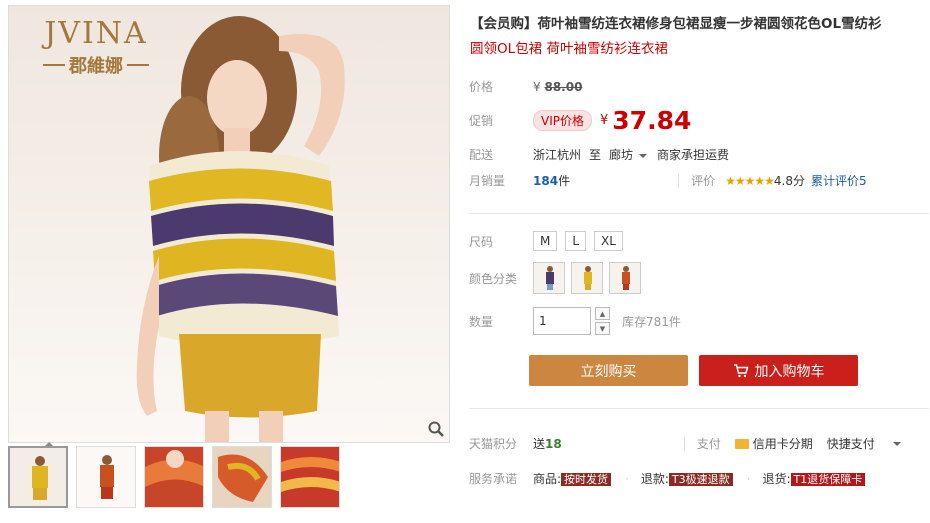 This screenshot has width=930, height=523. What do you see at coordinates (652, 120) in the screenshot?
I see `promo-price: 37.84` at bounding box center [652, 120].